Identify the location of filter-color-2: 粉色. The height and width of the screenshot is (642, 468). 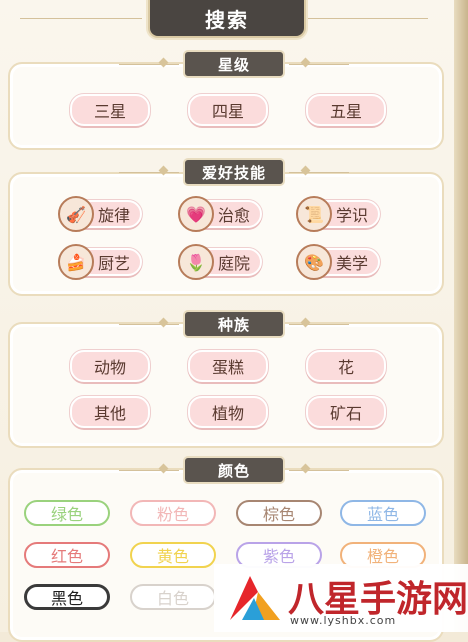
(173, 513).